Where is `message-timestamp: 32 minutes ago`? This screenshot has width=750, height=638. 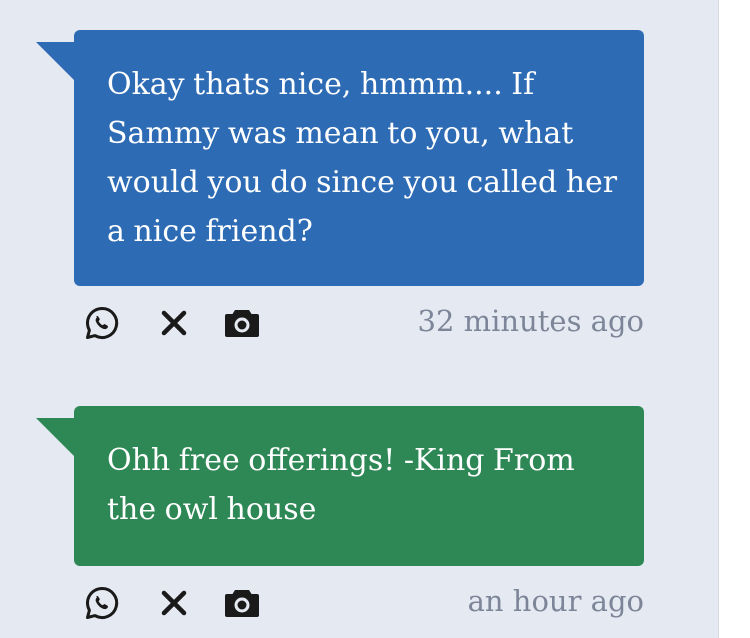
message-timestamp: 32 minutes ago is located at coordinates (530, 321).